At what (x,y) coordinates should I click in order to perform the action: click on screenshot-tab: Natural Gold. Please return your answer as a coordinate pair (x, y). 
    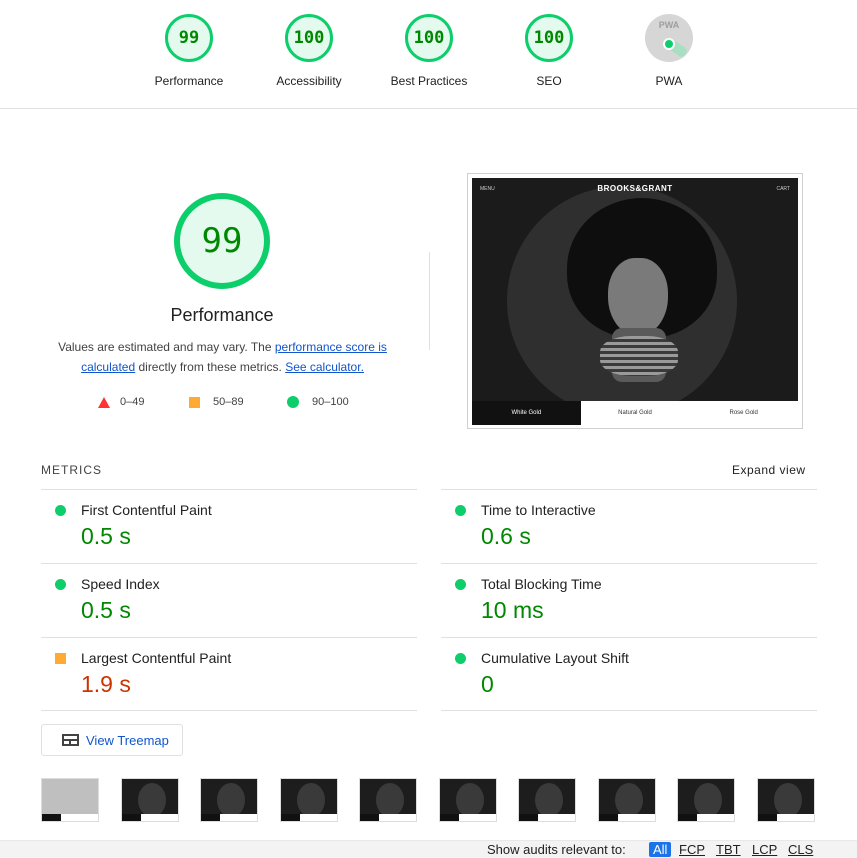
    Looking at the image, I should click on (635, 413).